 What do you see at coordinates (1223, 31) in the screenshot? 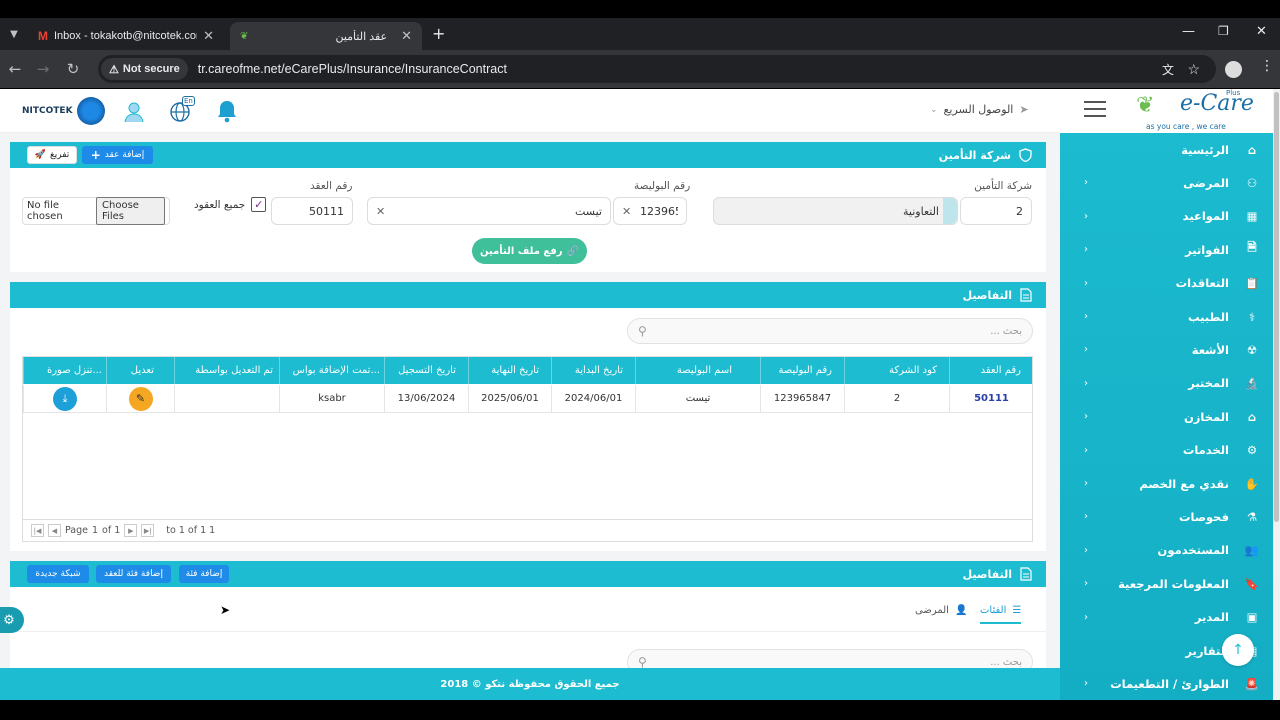
I see `restore-icon: ❐` at bounding box center [1223, 31].